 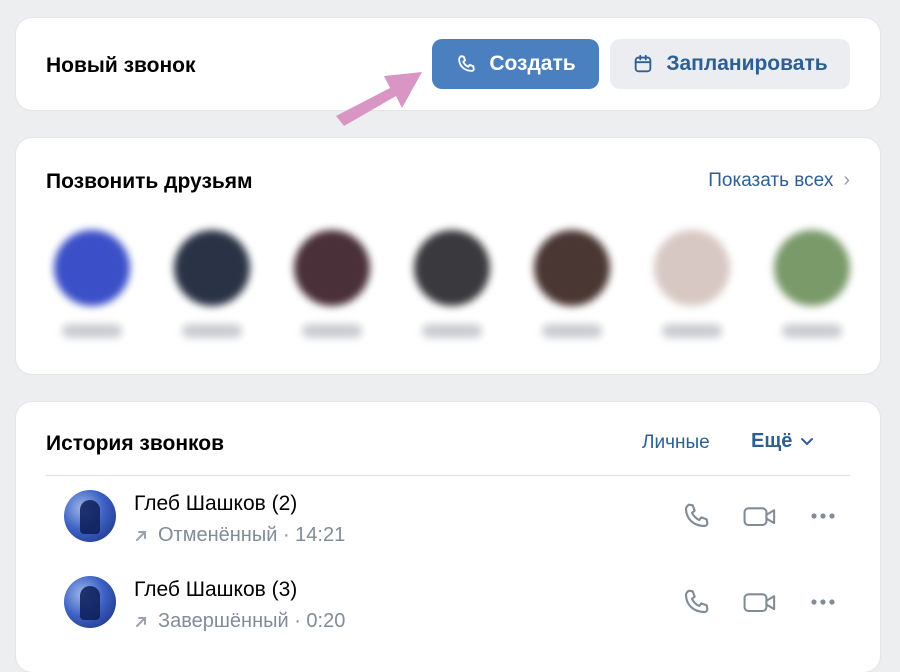 I want to click on call-status-text: Завершённый · 0:20, so click(x=252, y=621).